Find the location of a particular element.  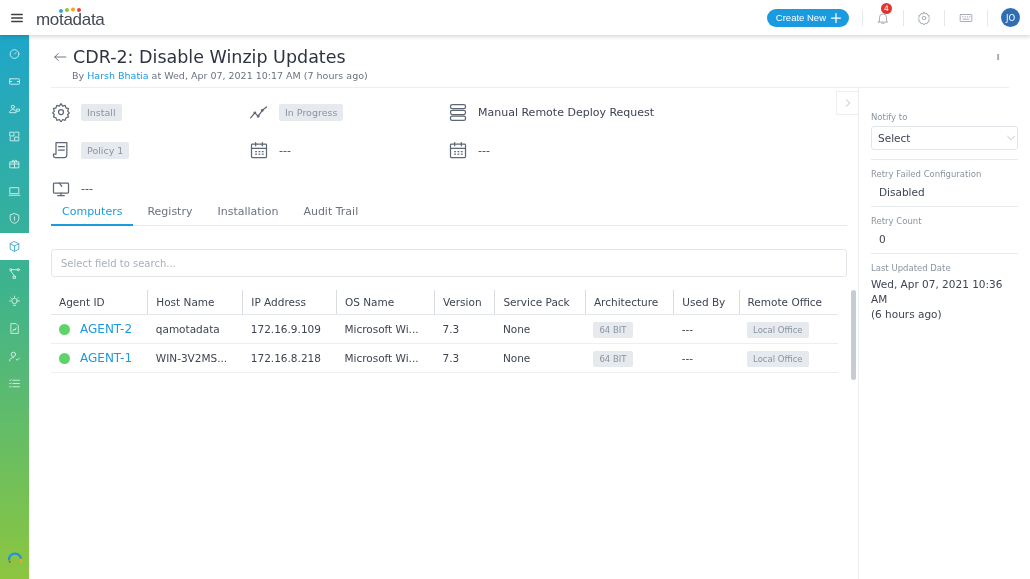

tab: Audit Trail is located at coordinates (331, 212).